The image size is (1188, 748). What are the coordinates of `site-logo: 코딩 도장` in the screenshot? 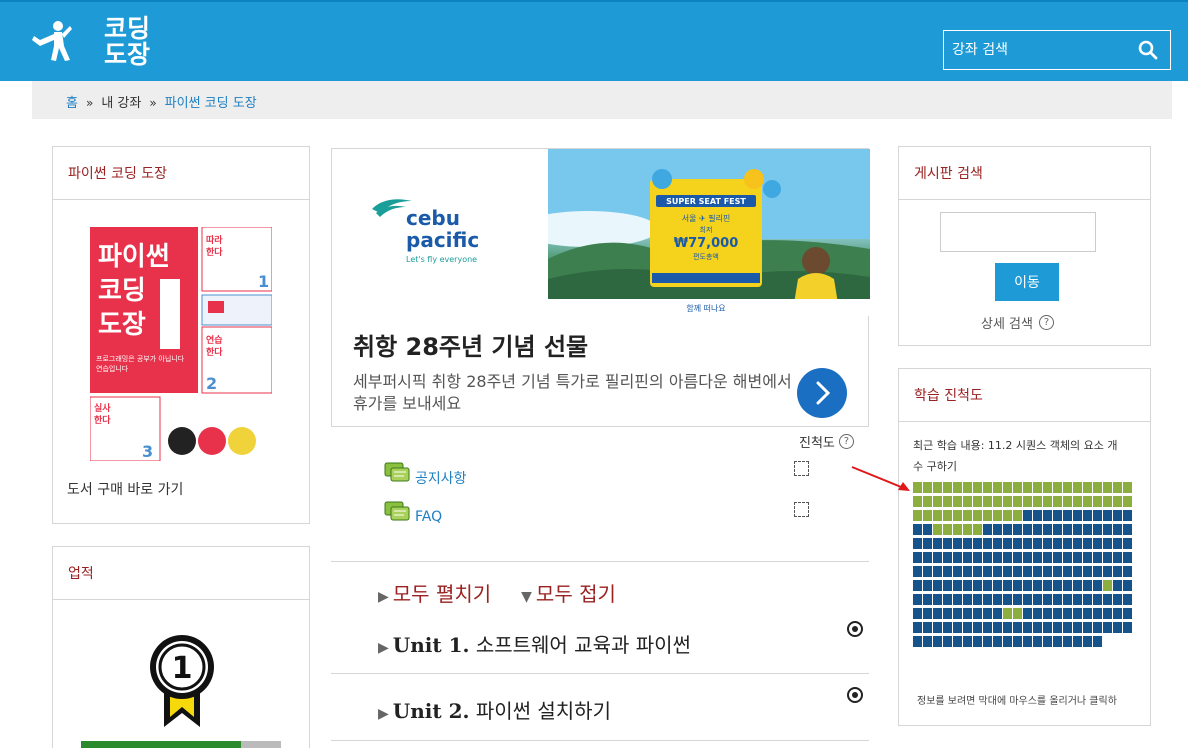 It's located at (92, 43).